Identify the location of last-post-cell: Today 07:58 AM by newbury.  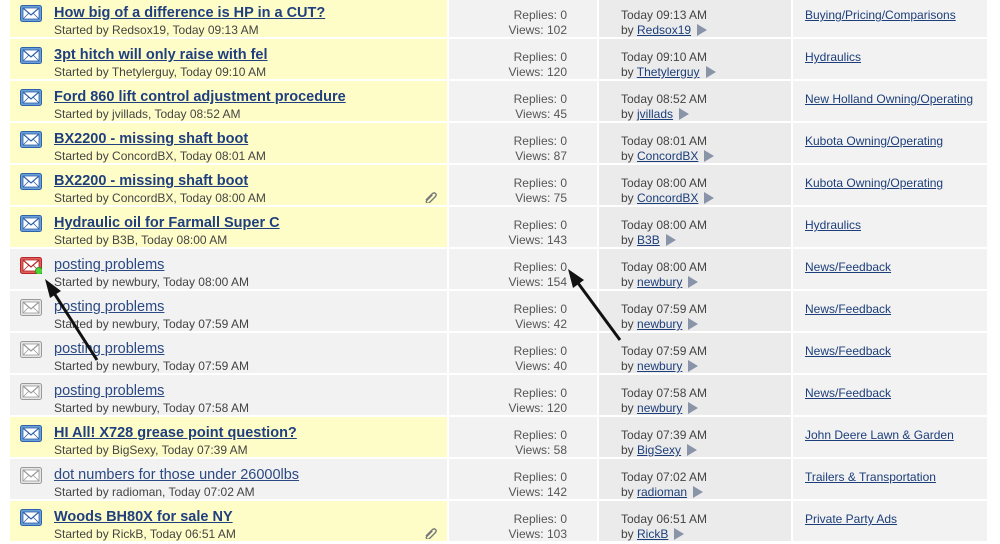
(695, 395).